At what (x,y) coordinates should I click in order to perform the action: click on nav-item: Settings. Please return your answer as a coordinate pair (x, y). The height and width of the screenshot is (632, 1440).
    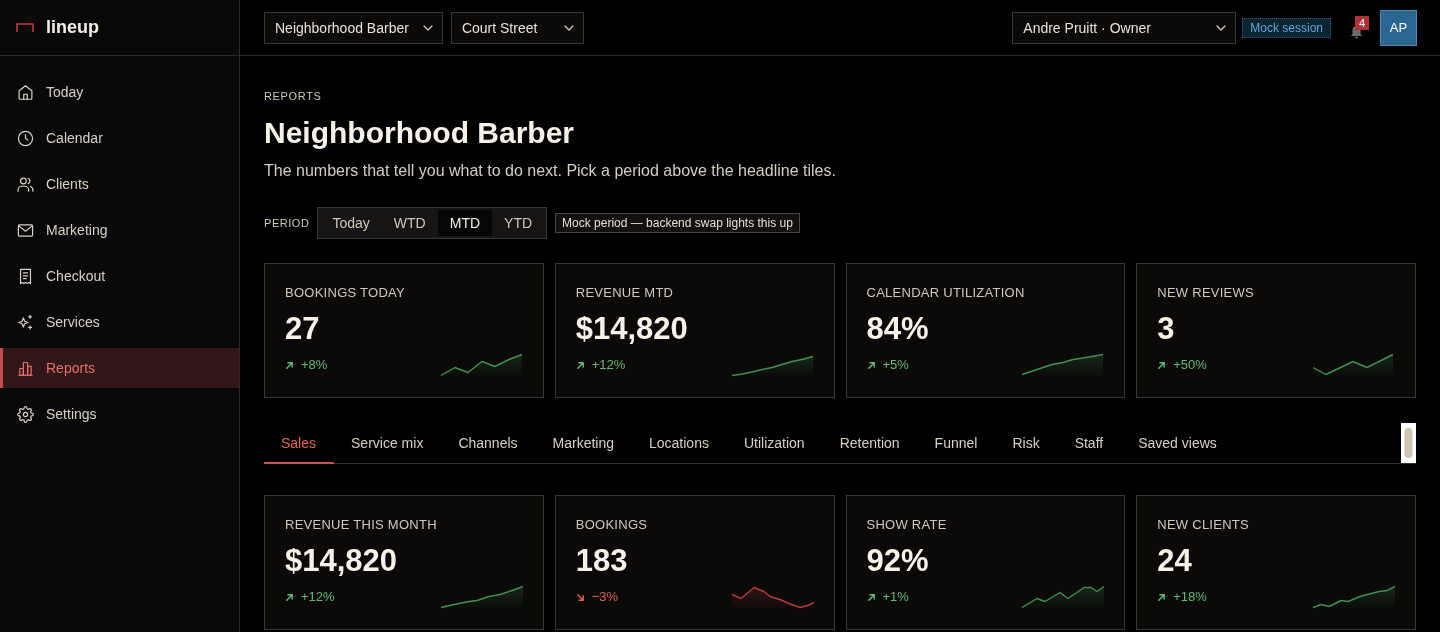
    Looking at the image, I should click on (119, 414).